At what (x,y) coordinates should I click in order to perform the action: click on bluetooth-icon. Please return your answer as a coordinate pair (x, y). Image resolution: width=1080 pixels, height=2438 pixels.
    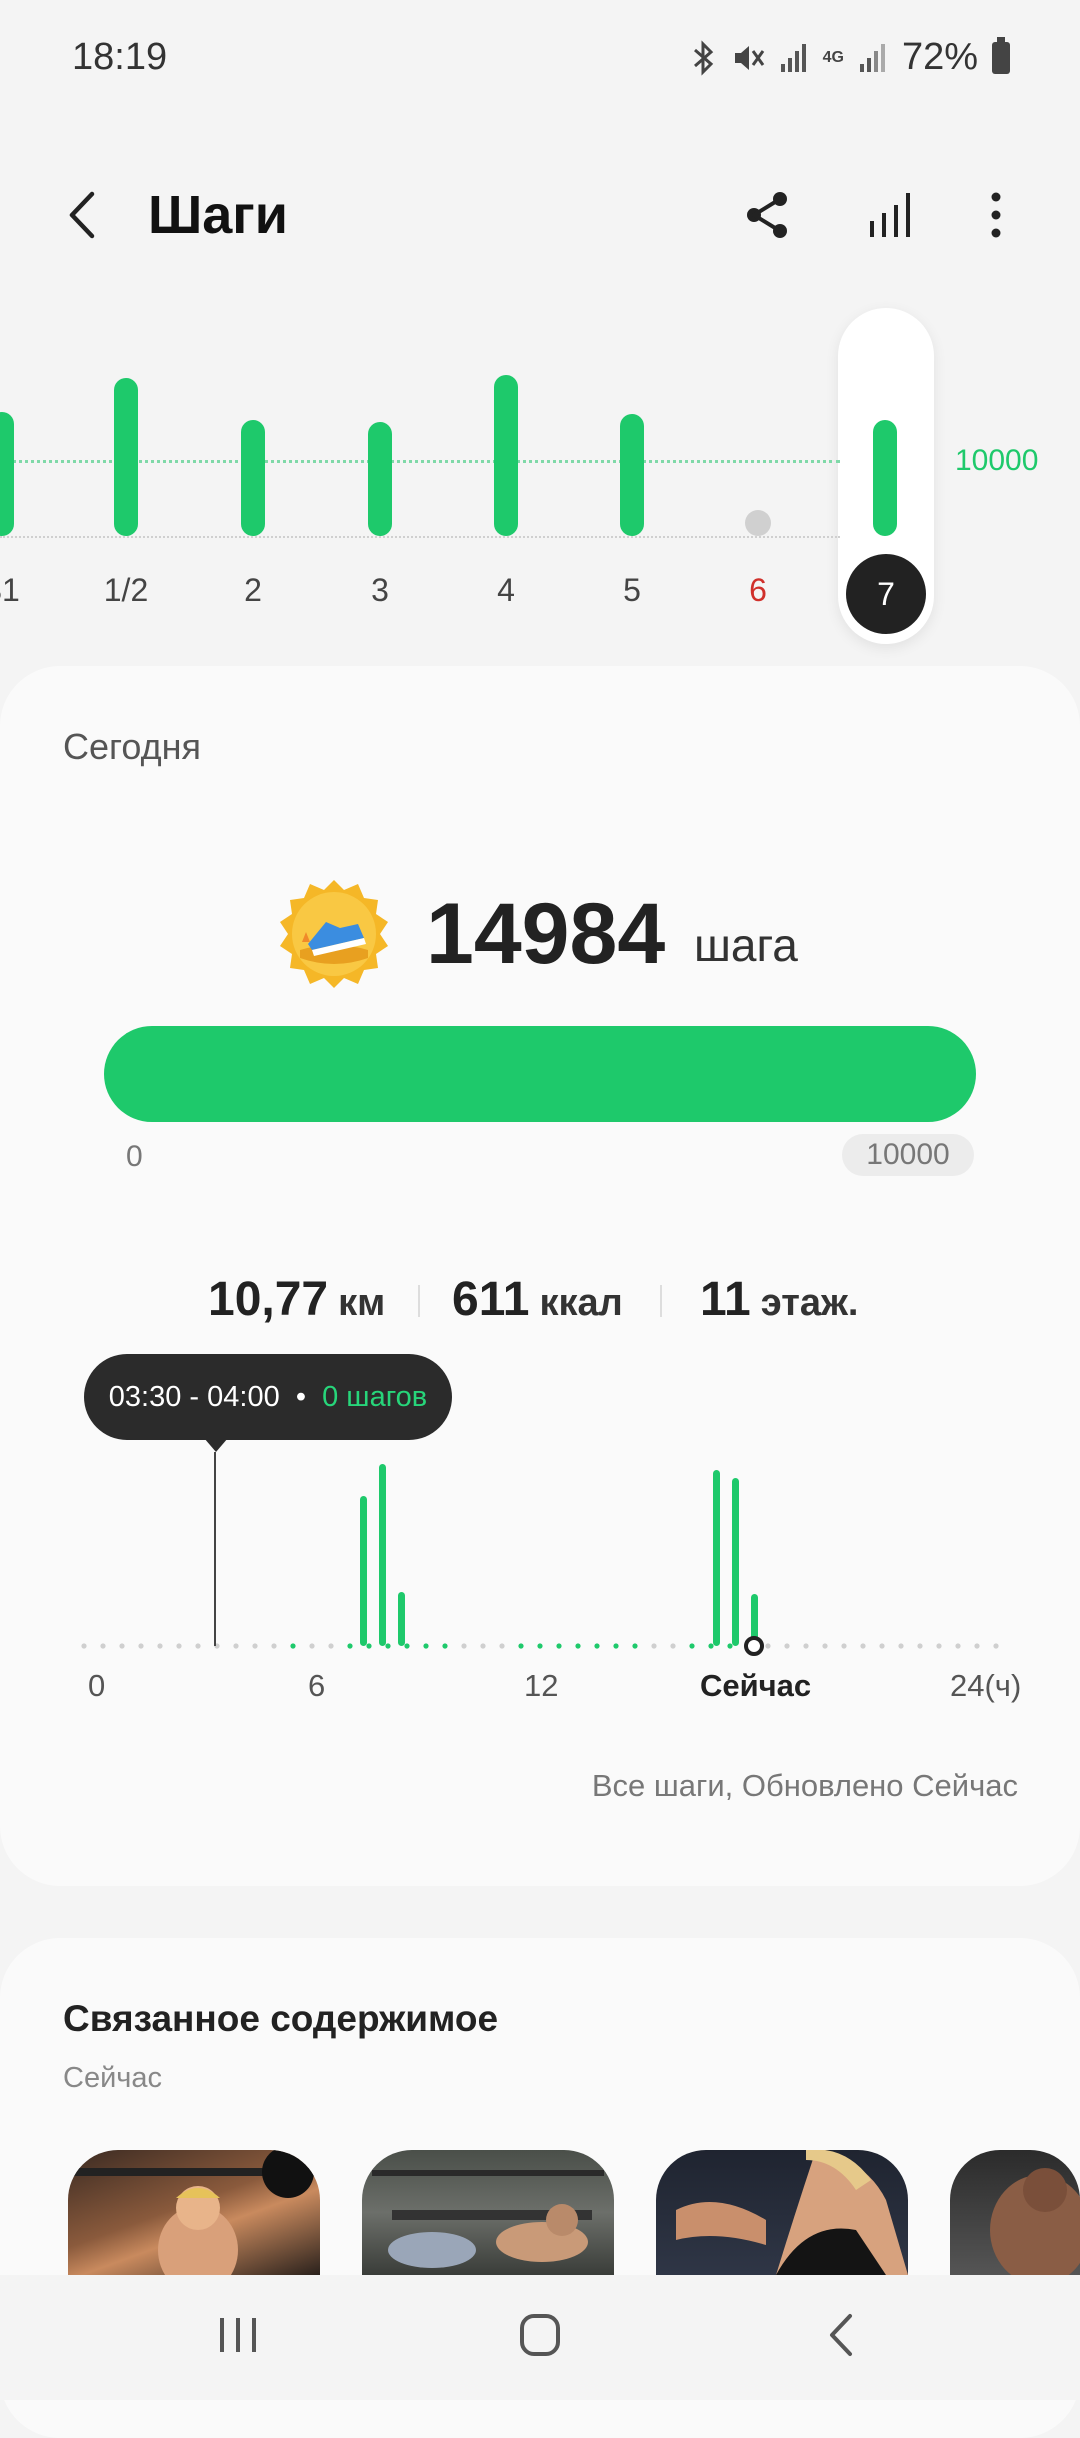
    Looking at the image, I should click on (703, 57).